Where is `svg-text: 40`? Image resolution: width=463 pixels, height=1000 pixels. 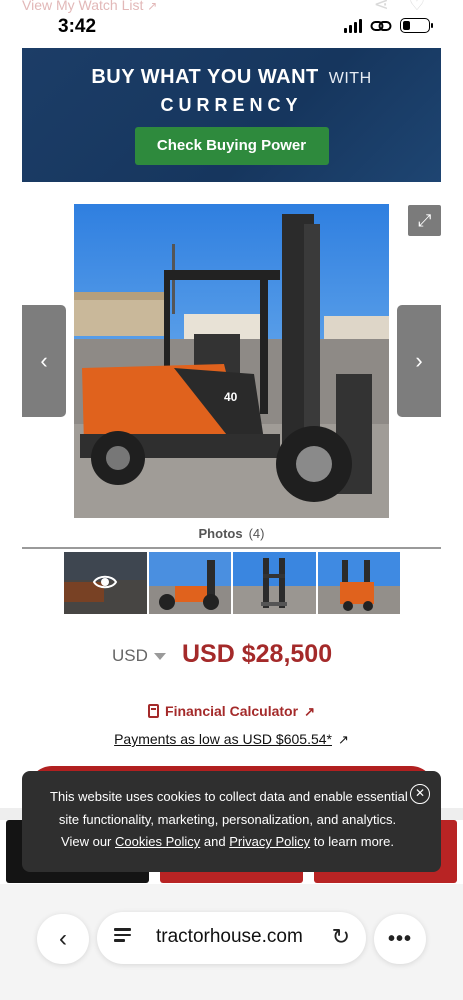
svg-text: 40 is located at coordinates (231, 397).